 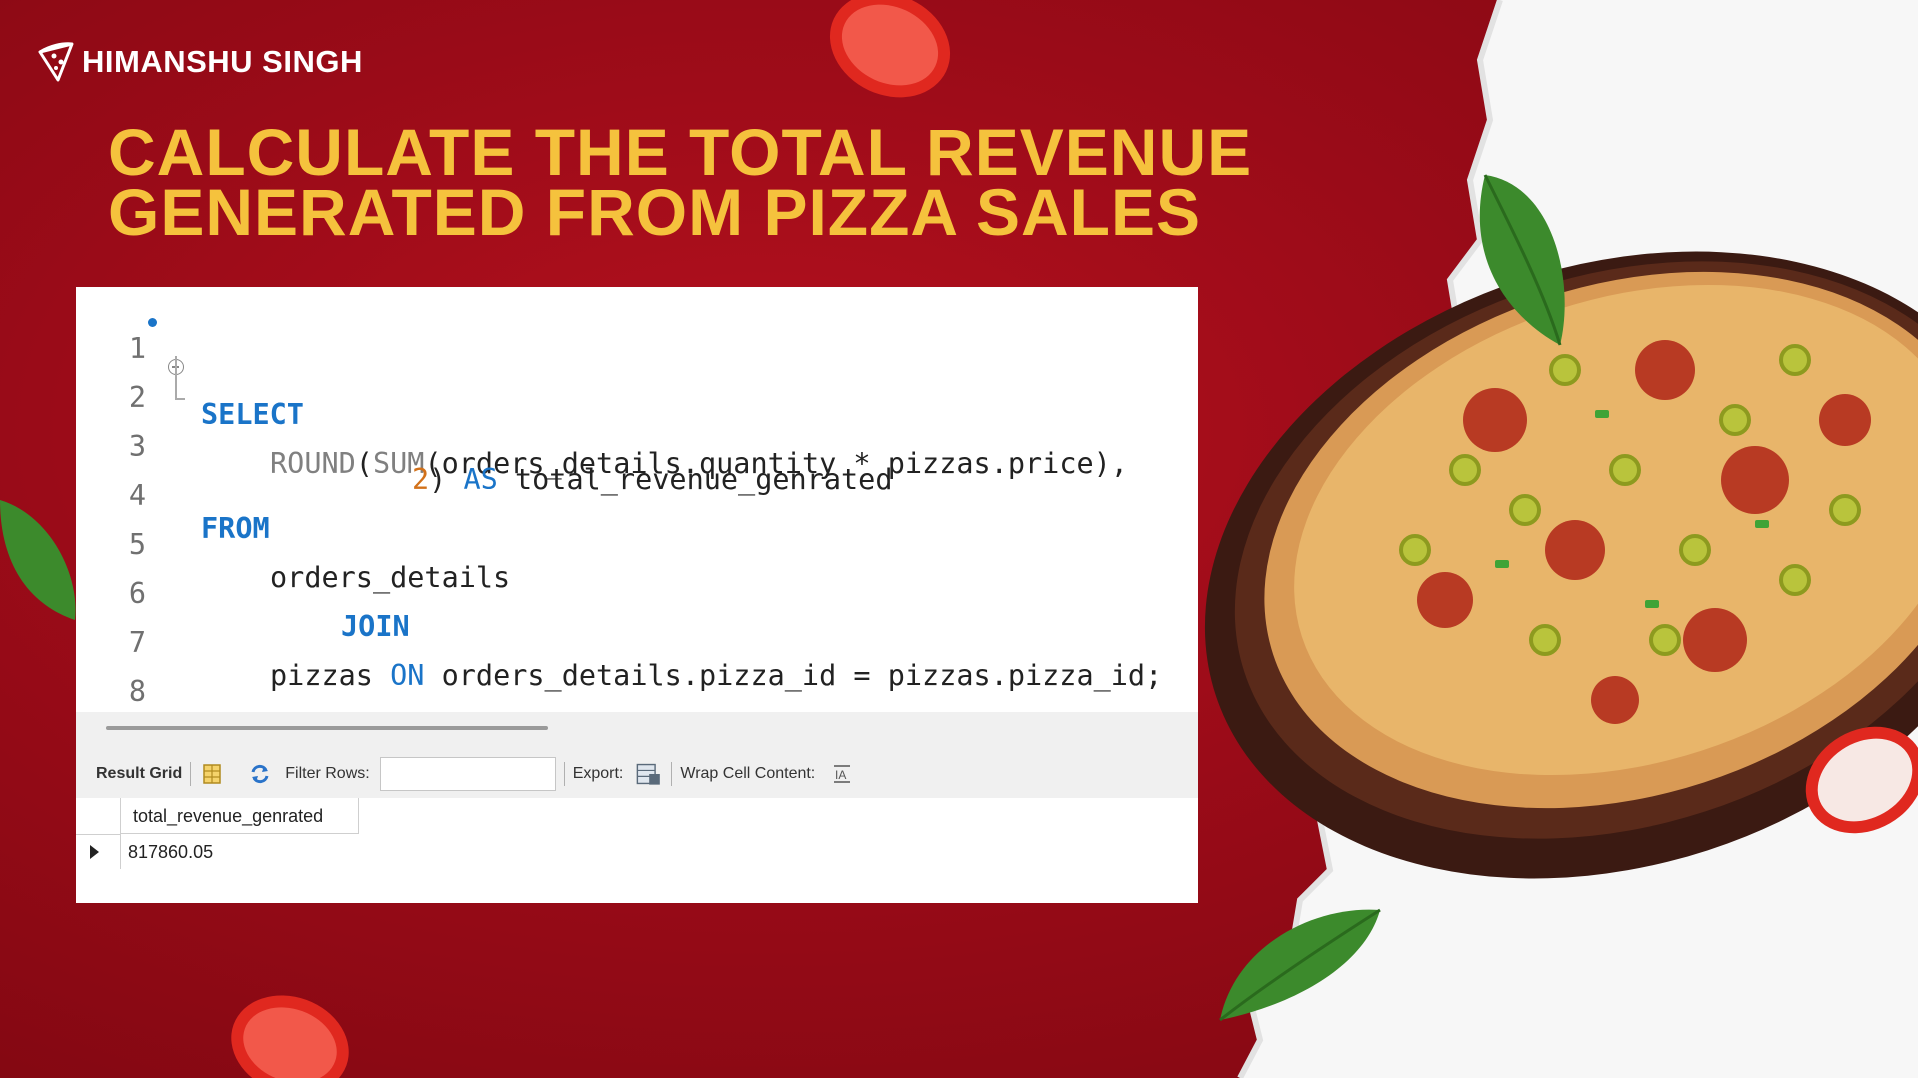 I want to click on grid-corner, so click(x=98, y=816).